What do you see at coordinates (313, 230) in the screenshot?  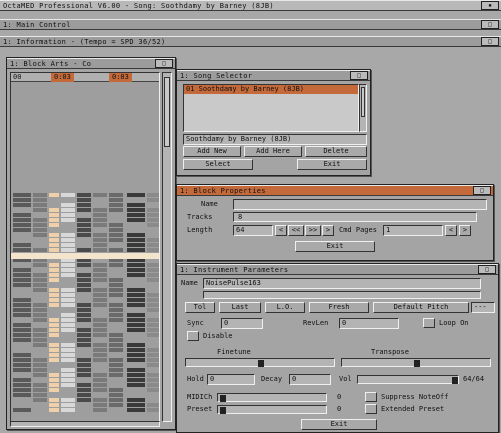 I see `length-double-button: >>` at bounding box center [313, 230].